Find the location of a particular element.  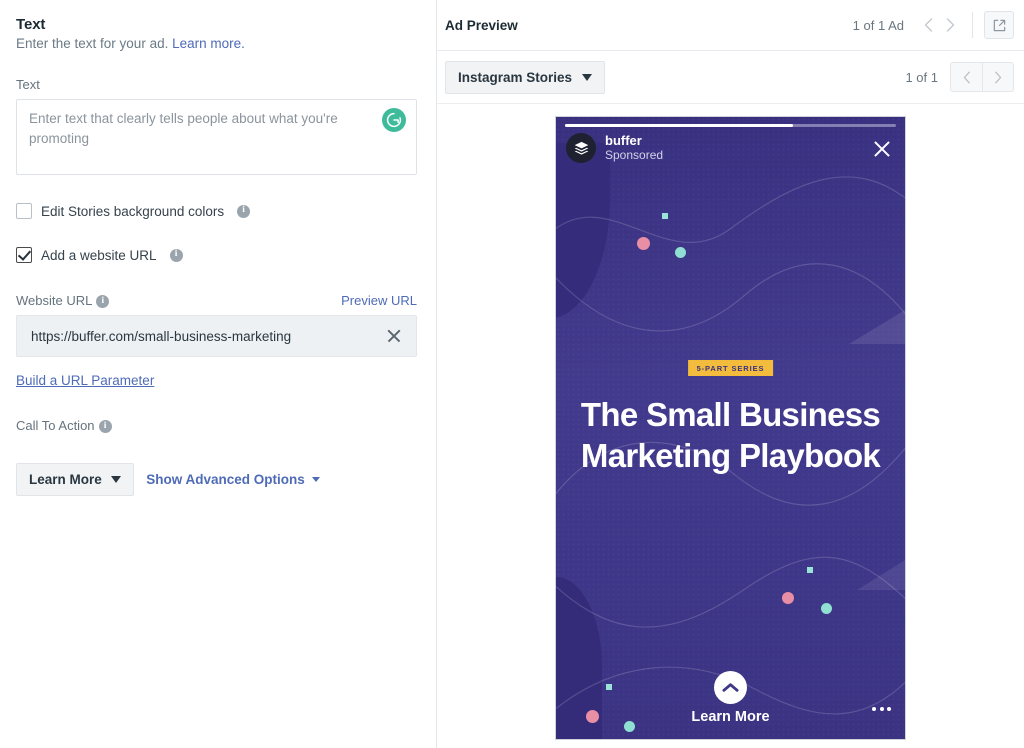

call-to-action-value: Learn More is located at coordinates (65, 480).